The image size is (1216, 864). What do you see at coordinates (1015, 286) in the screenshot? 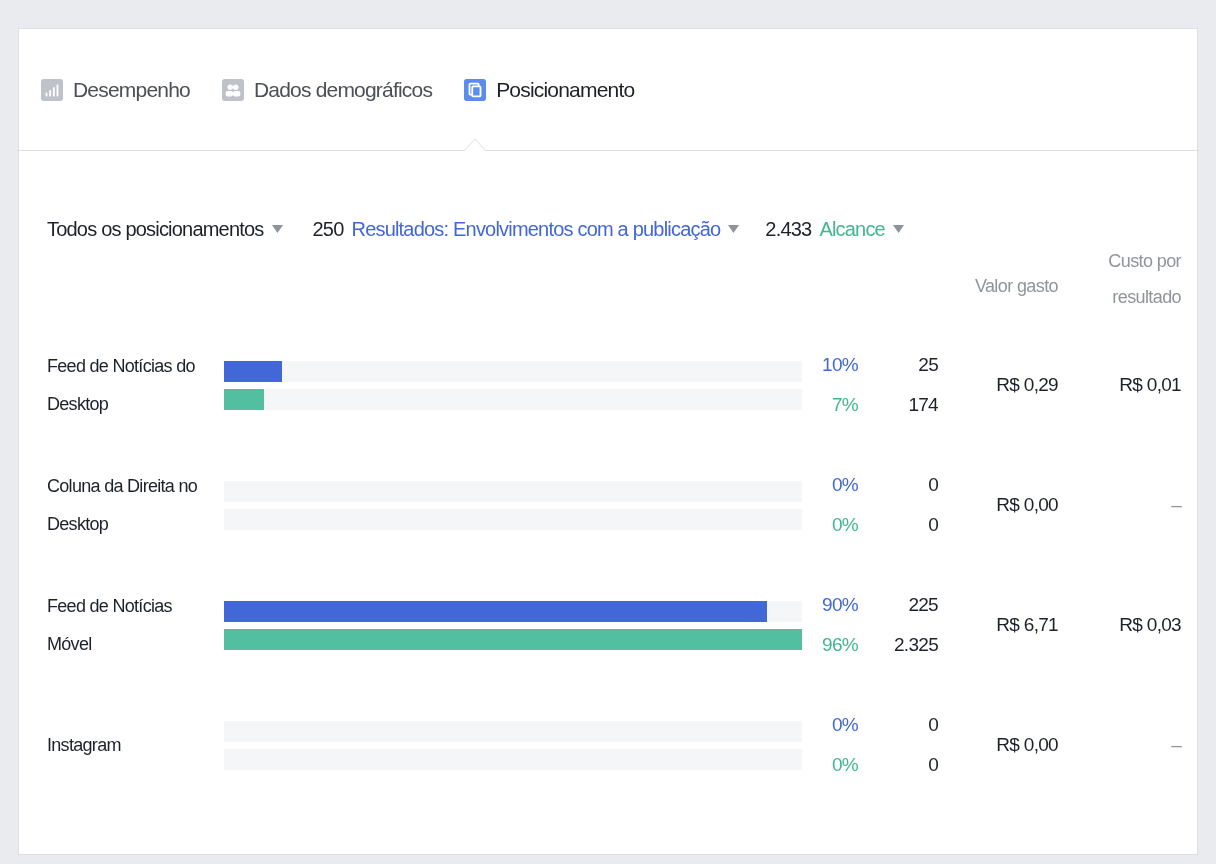
I see `column-header: Valor gasto` at bounding box center [1015, 286].